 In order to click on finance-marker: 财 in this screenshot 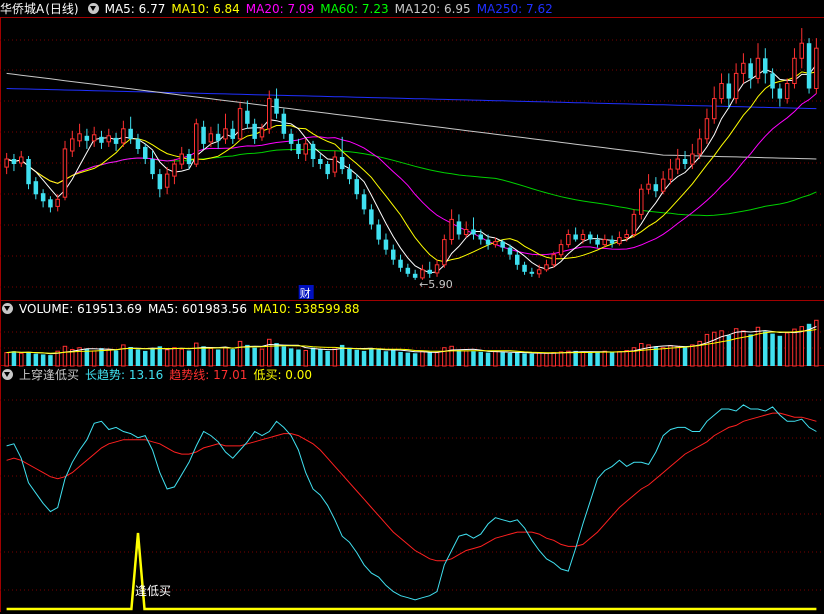, I will do `click(305, 293)`.